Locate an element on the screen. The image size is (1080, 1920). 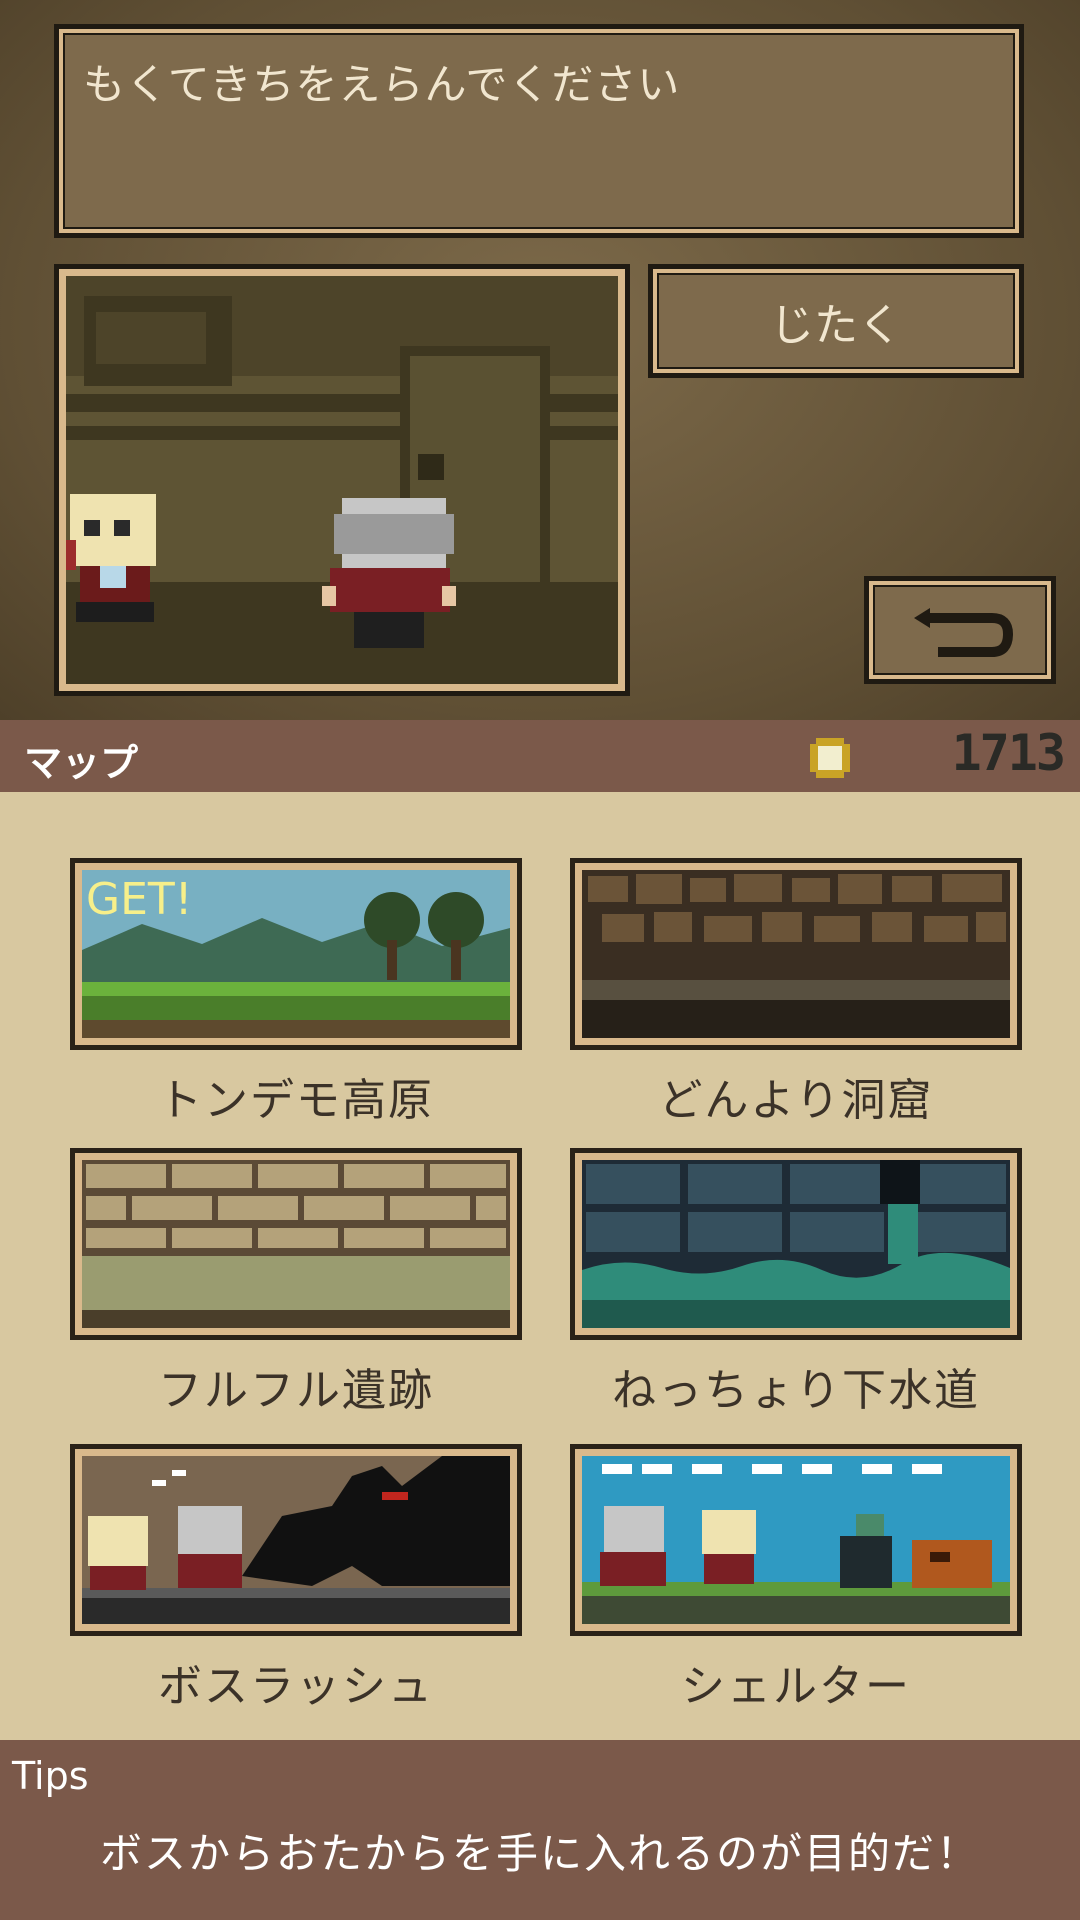
home-scene-view is located at coordinates (342, 480).